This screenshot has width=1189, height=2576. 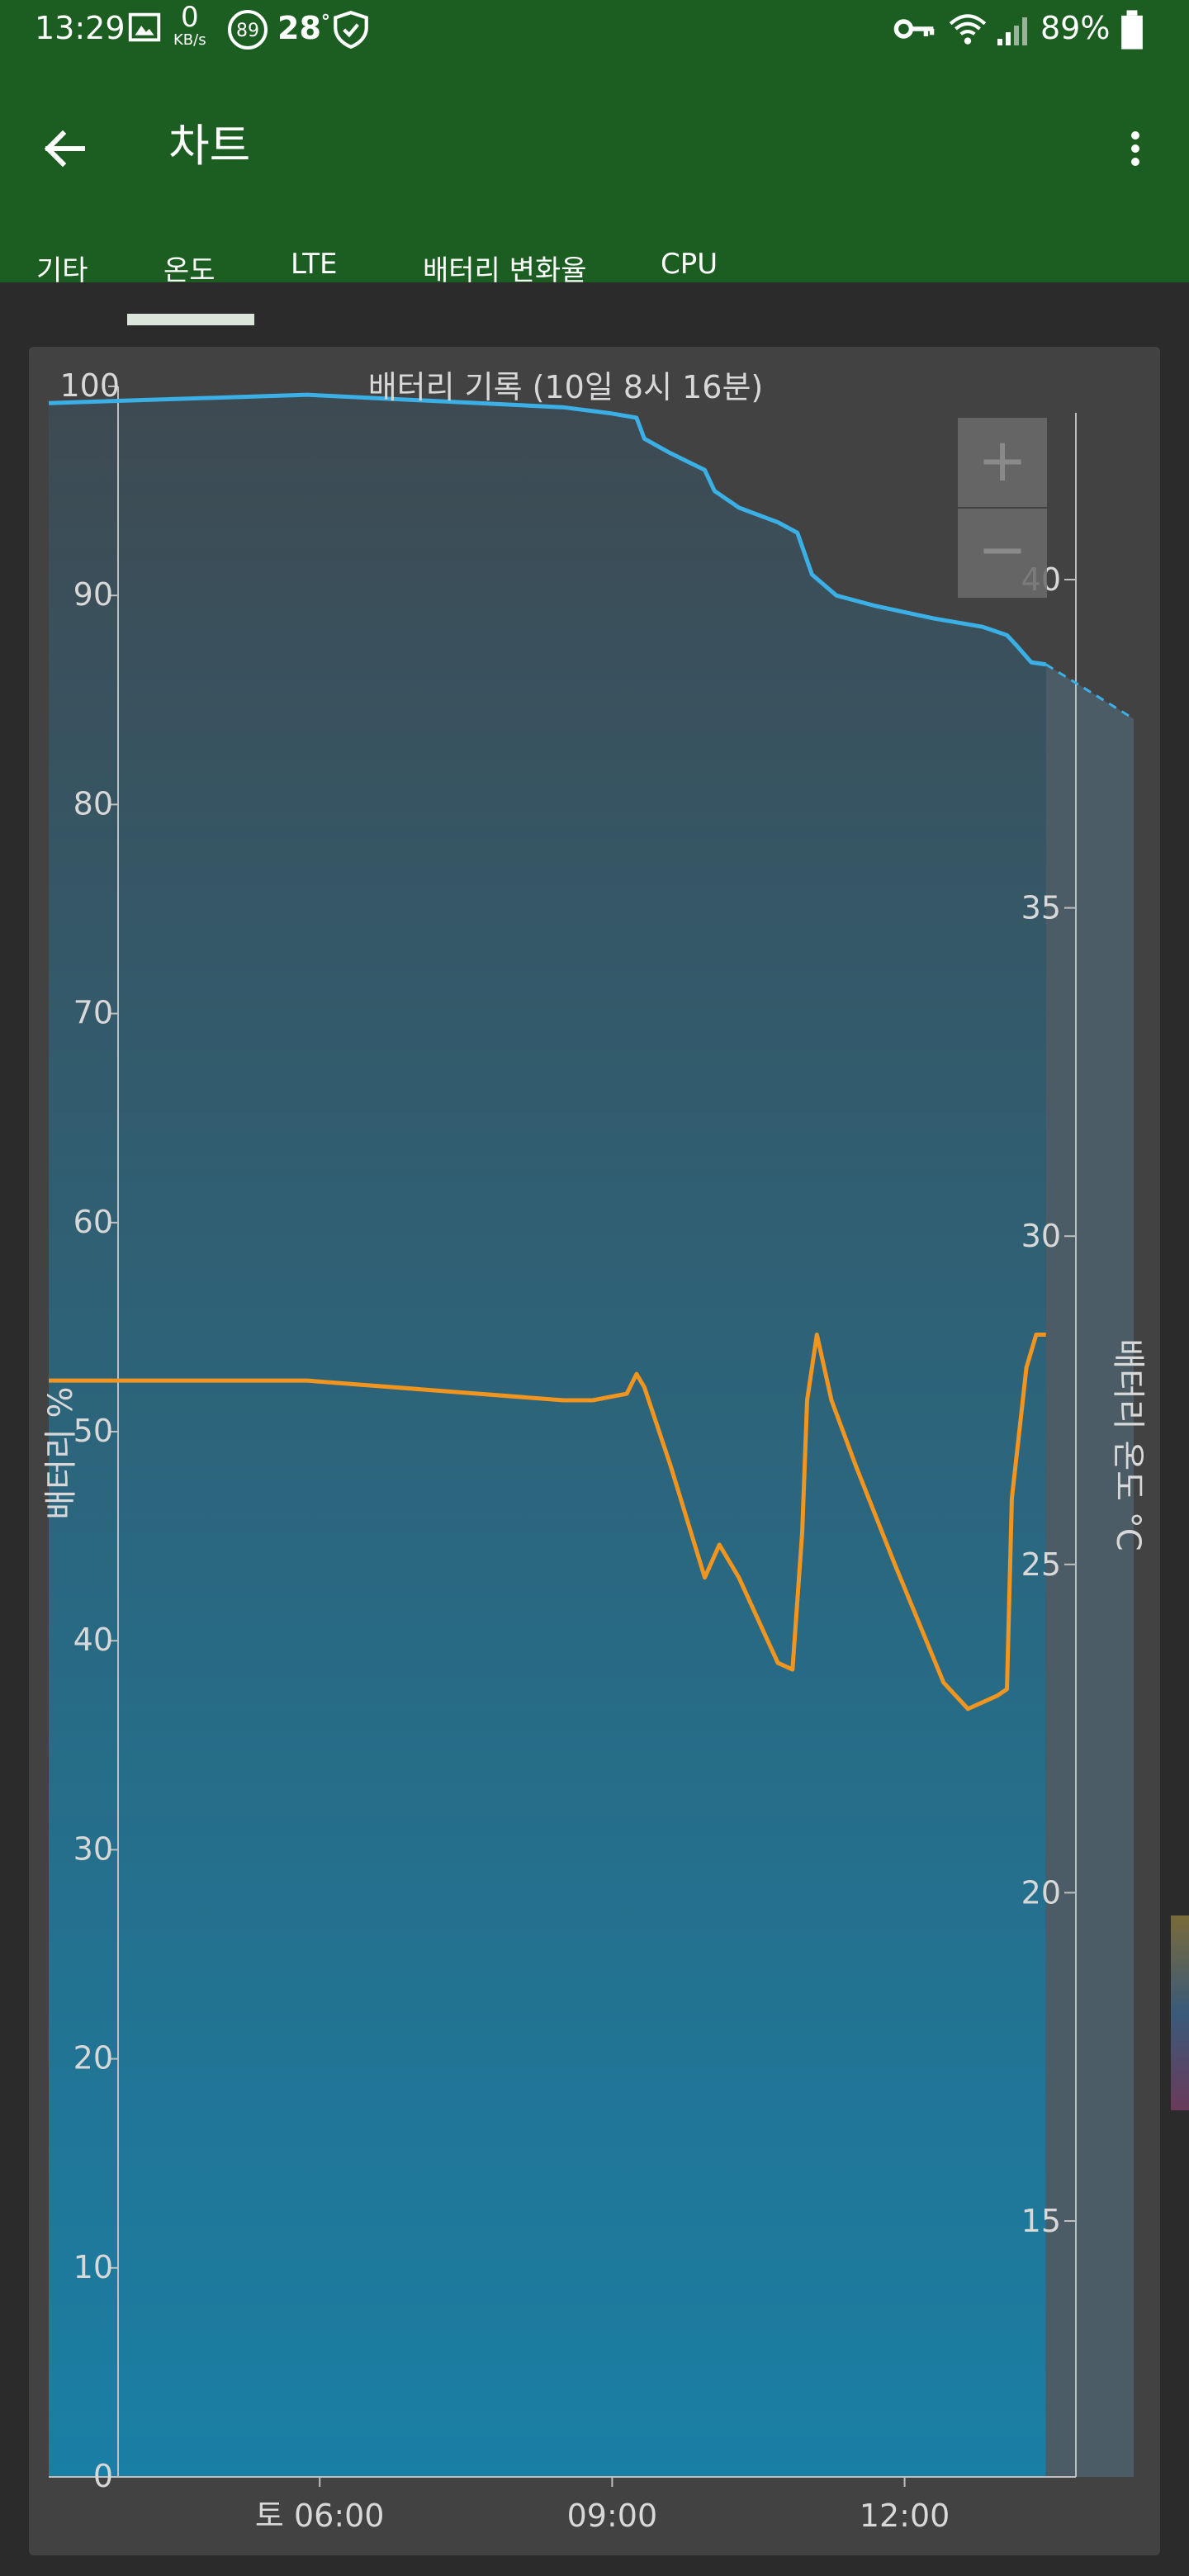 I want to click on x-tick-label: 토 06:00, so click(x=320, y=2516).